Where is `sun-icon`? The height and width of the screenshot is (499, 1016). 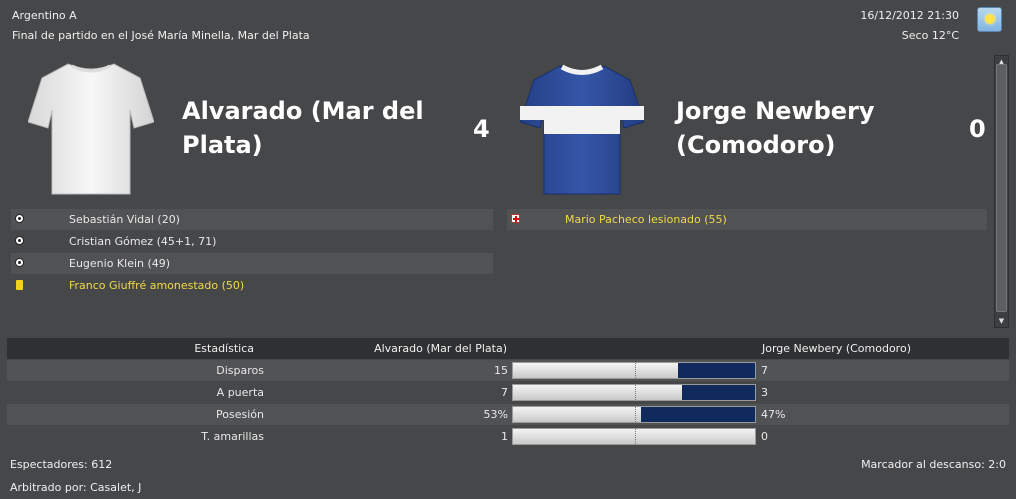 sun-icon is located at coordinates (989, 19).